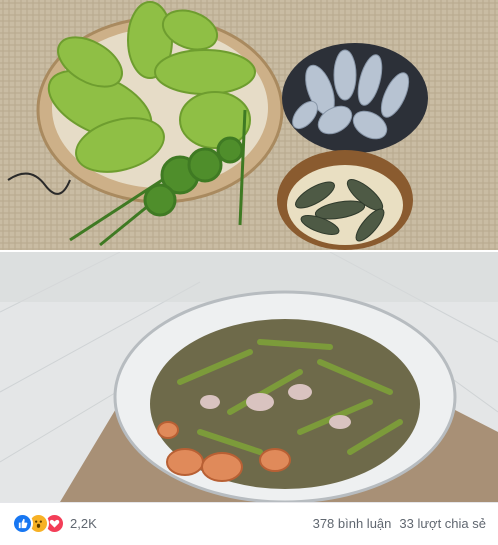  Describe the element at coordinates (83, 523) in the screenshot. I see `reaction-count: 2,2K` at that location.